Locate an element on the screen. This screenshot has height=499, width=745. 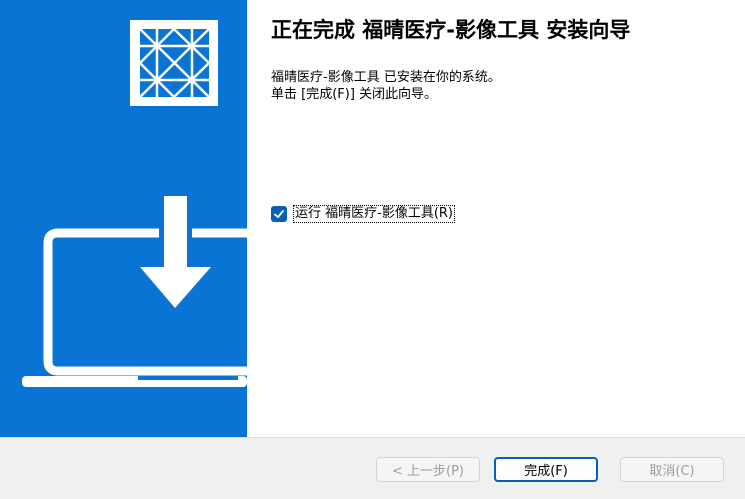
cancel-button: 取消(C) is located at coordinates (672, 469).